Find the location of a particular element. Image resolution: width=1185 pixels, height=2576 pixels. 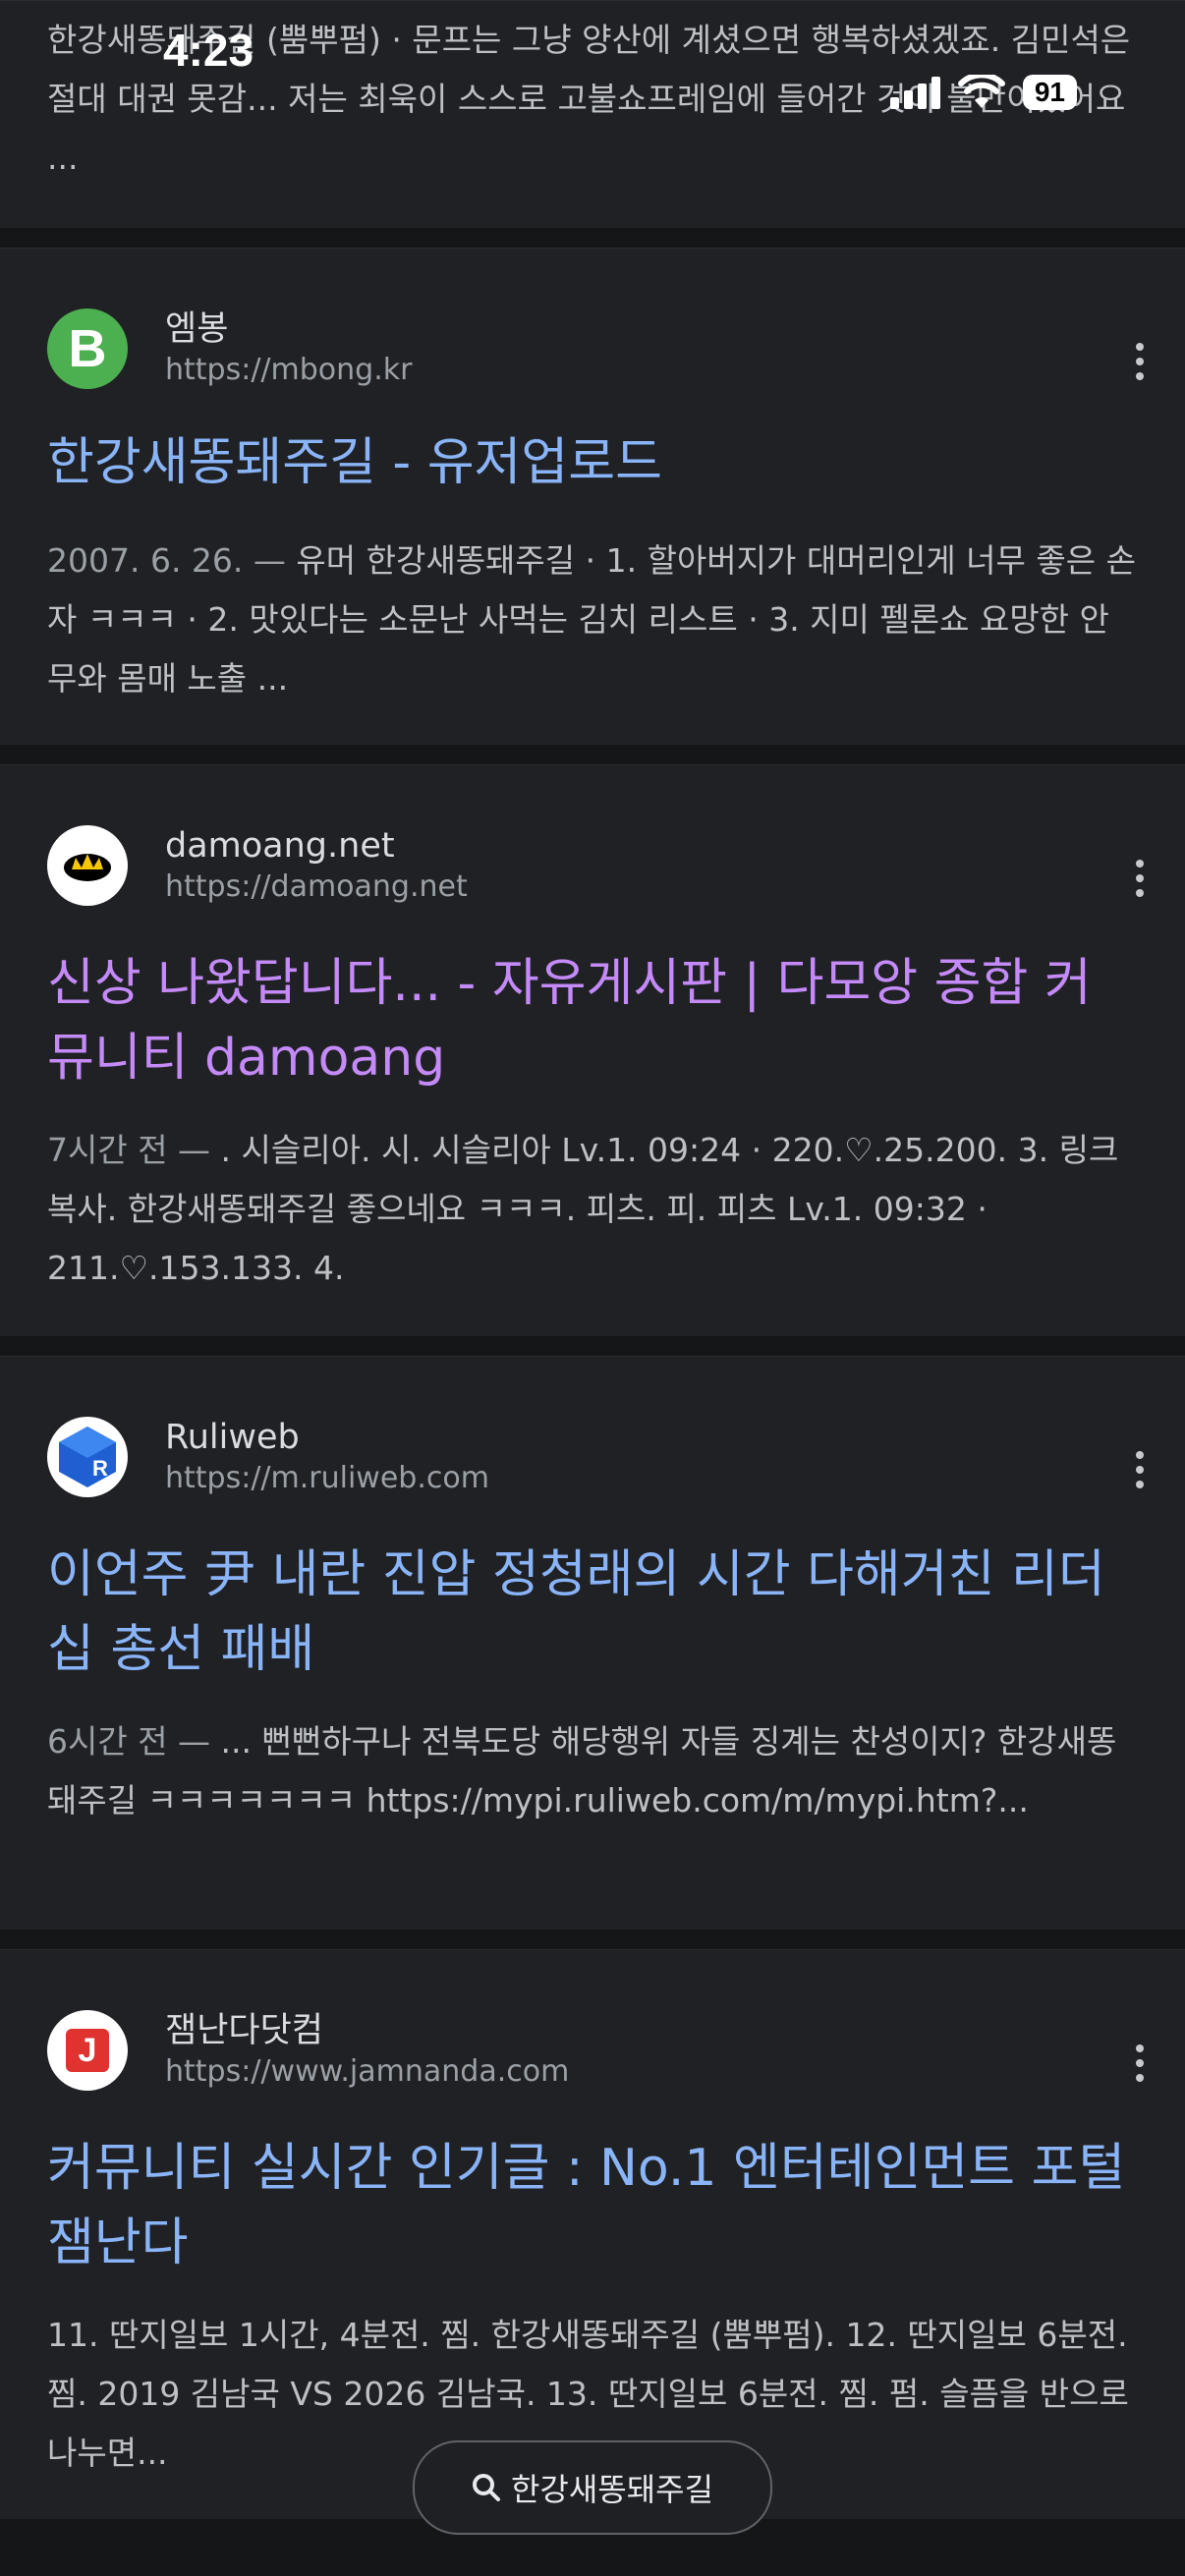

result-title-link: 커뮤니티 실시간 인기글 : No.1 엔터테인먼트 포털 잼난다 is located at coordinates (592, 2205).